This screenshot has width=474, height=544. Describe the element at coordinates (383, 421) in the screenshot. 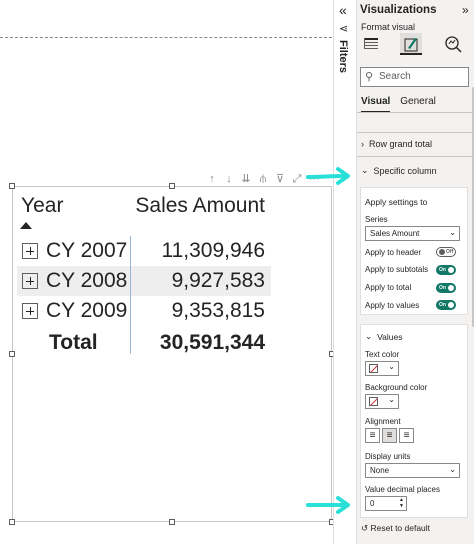

I see `alignment-label: Alignment` at that location.